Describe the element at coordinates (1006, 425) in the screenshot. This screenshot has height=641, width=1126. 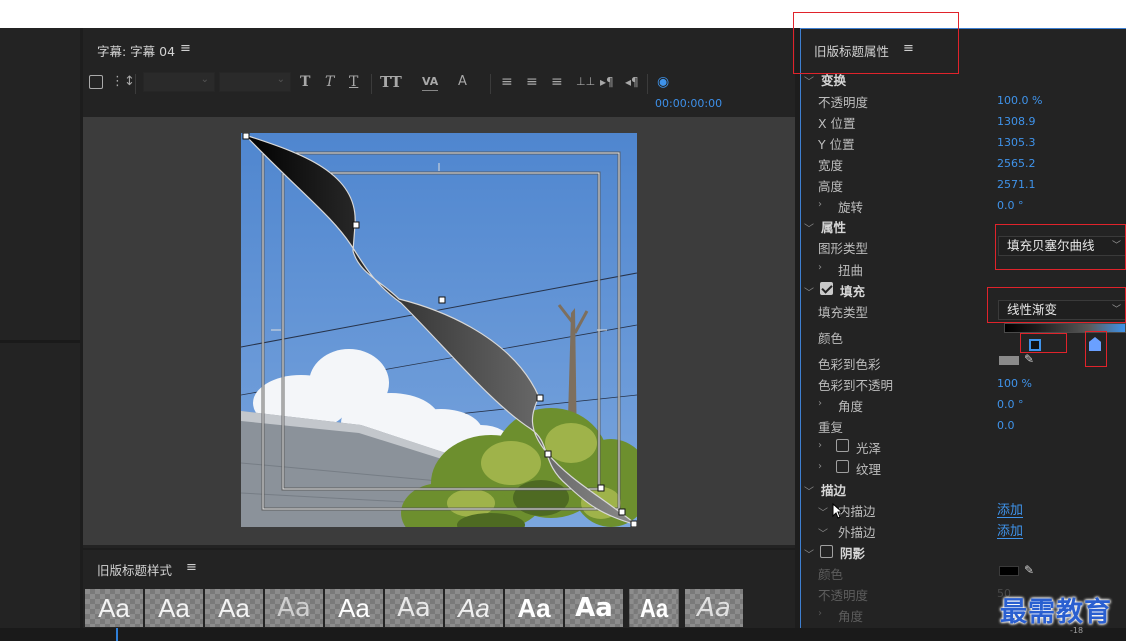
I see `repeat-value: 0.0` at that location.